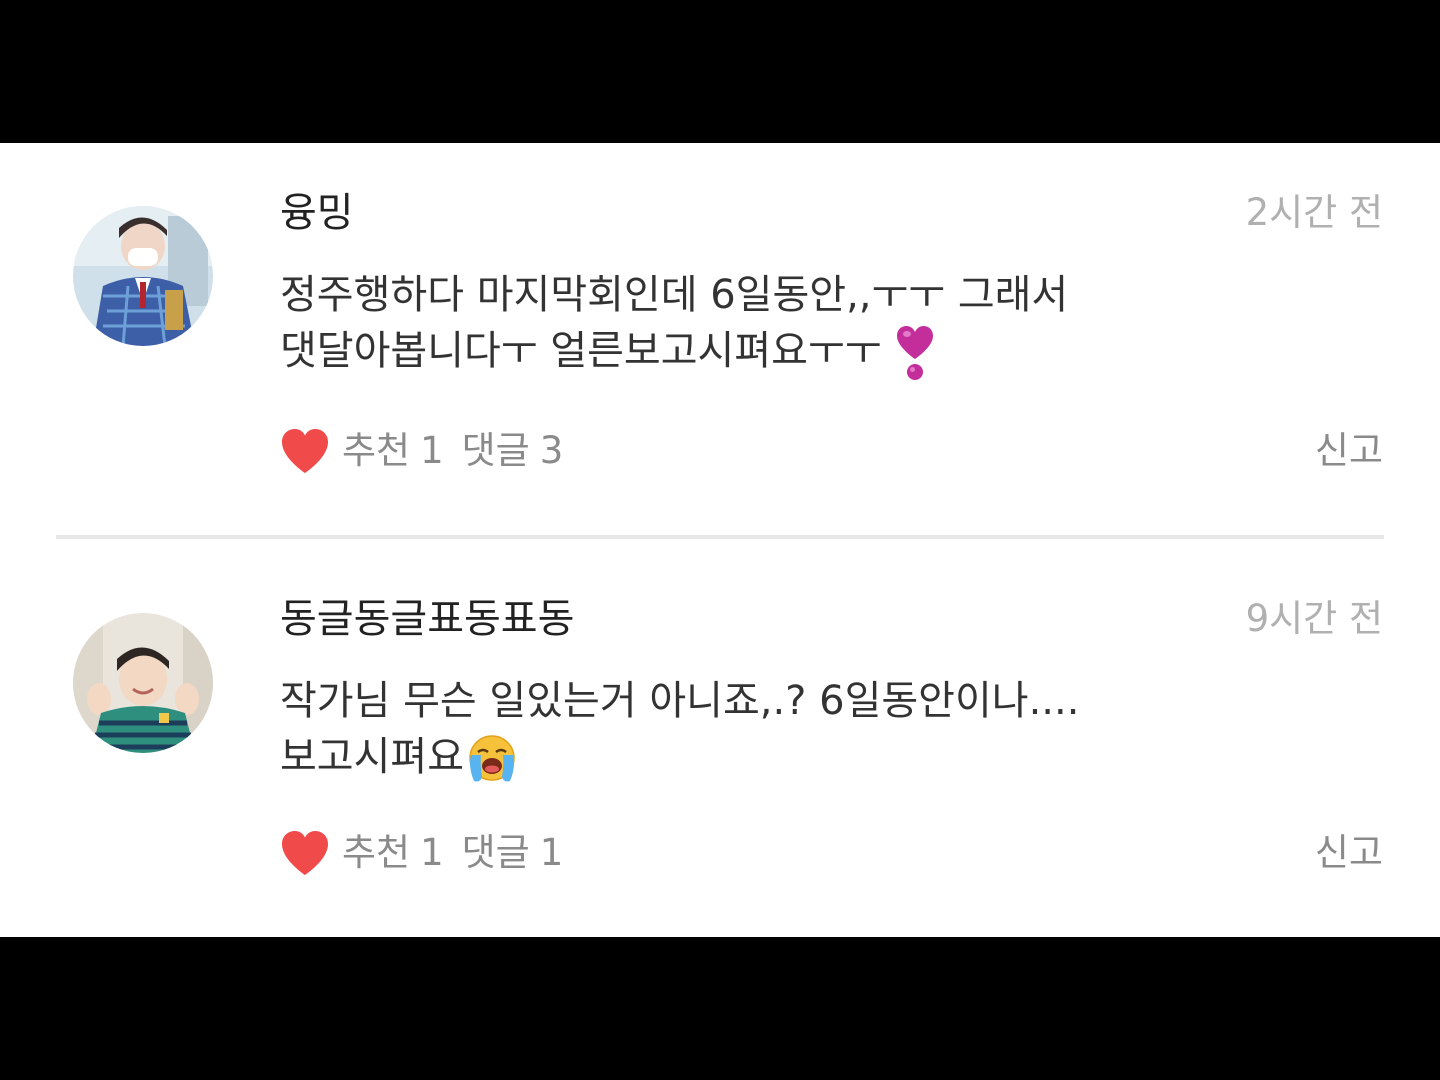  Describe the element at coordinates (581, 351) in the screenshot. I see `comment-body-line: 댓달아봅니다ㅜ 얼른보고시펴요ㅜㅜ` at that location.